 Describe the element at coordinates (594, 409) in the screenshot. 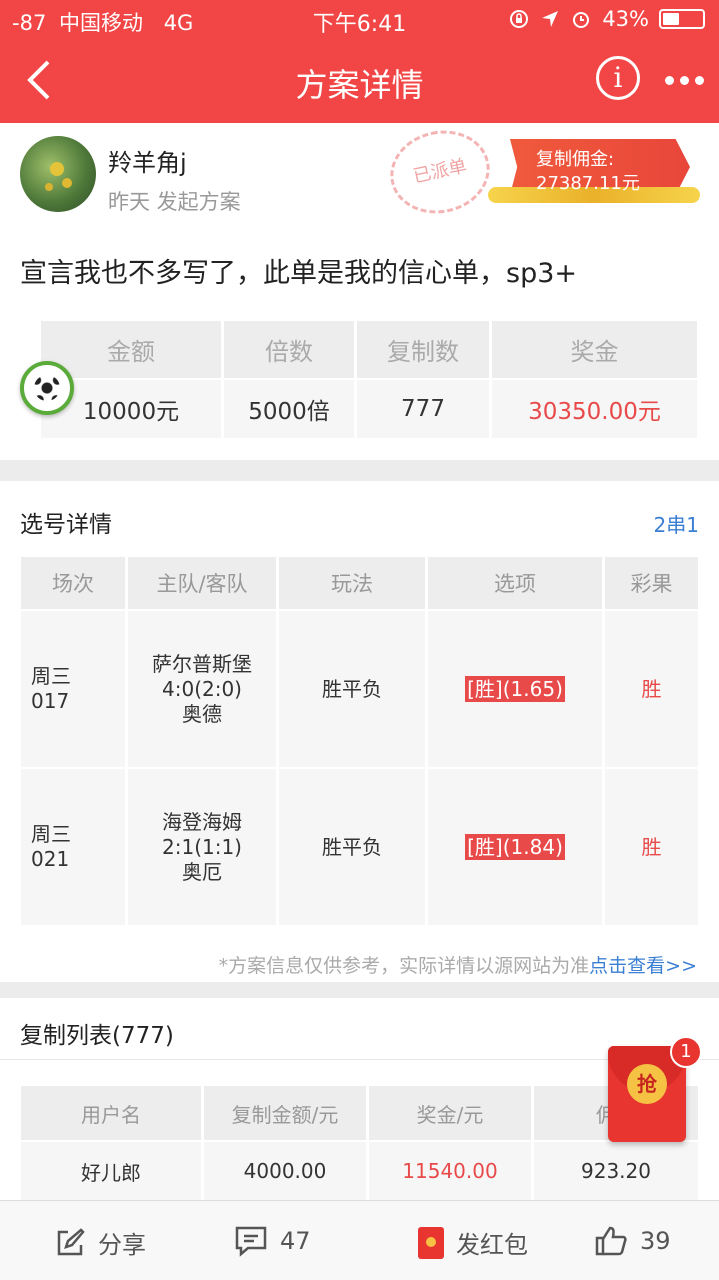

I see `value-prize: 30350.00元` at that location.